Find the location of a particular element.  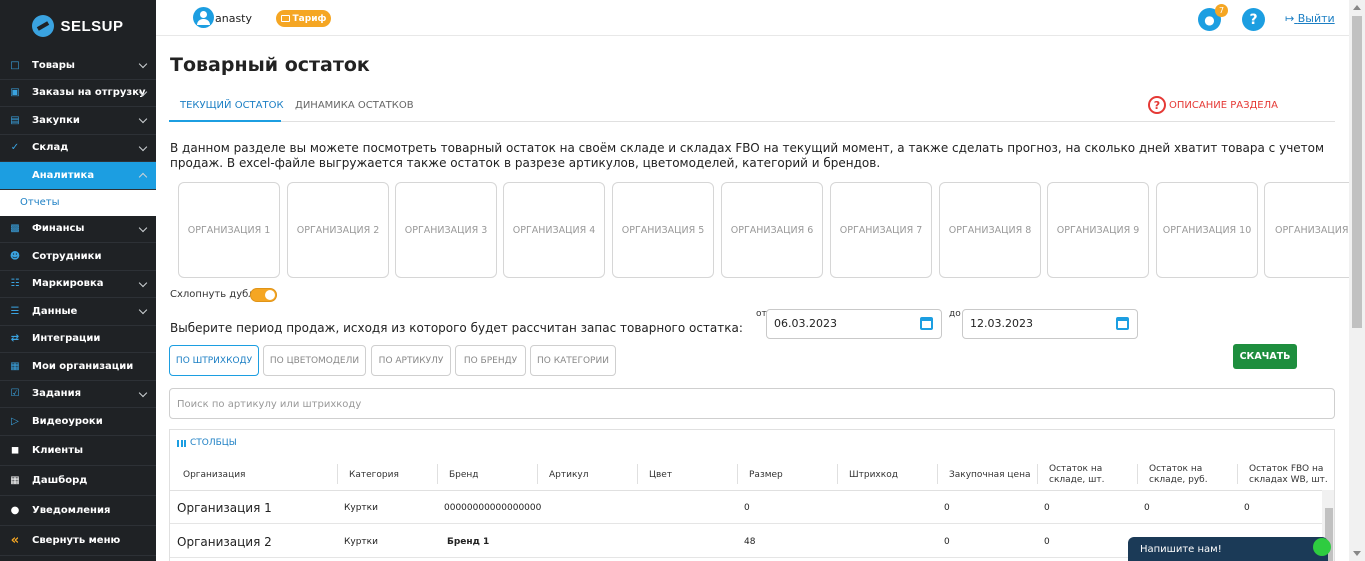

column-header: Размер is located at coordinates (791, 475).